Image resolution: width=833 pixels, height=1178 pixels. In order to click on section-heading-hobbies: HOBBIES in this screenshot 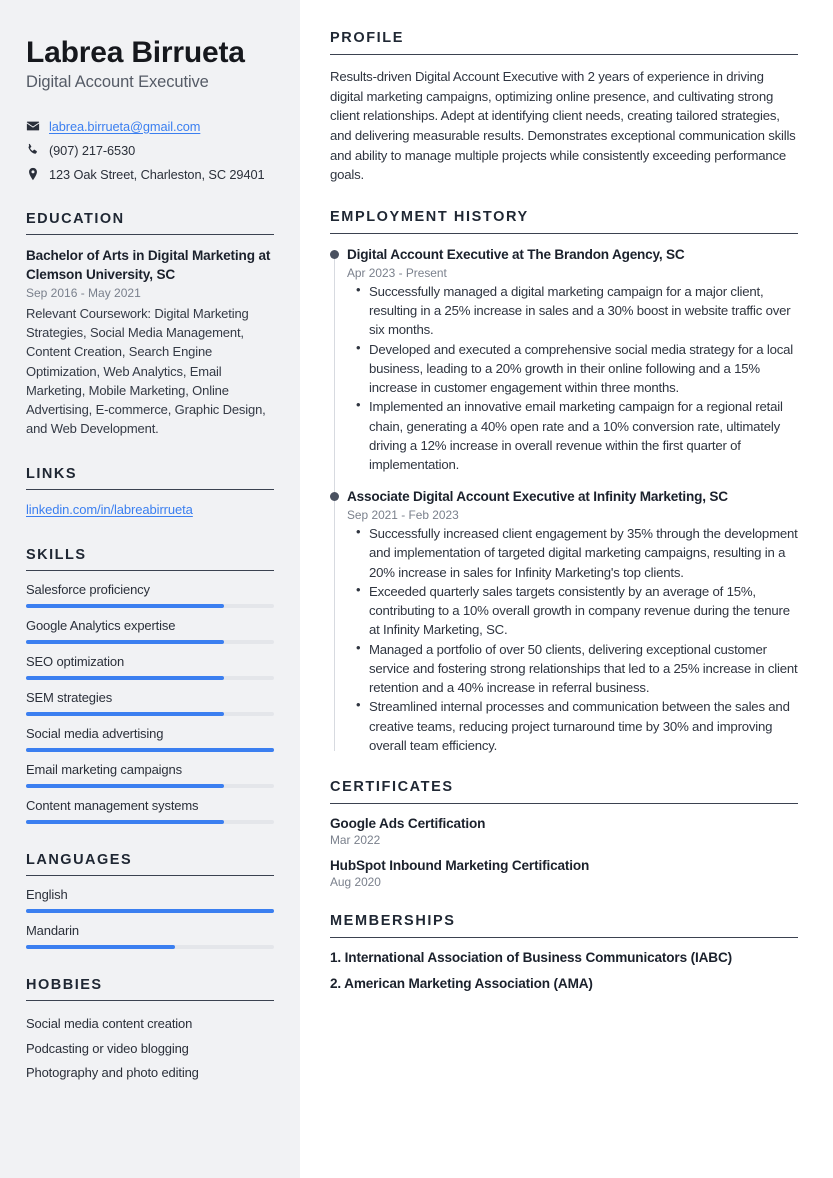, I will do `click(64, 984)`.